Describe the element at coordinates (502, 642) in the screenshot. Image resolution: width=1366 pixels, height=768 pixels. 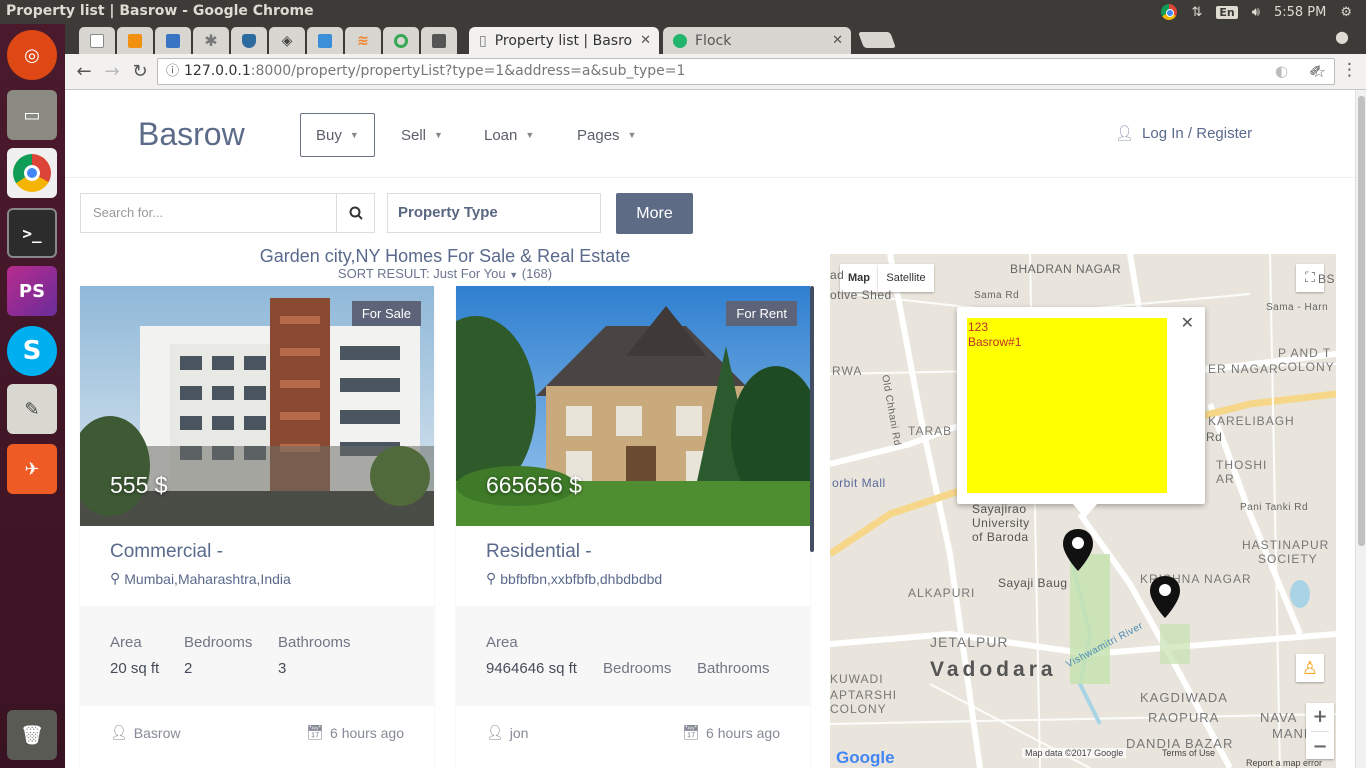
I see `area-label: Area` at that location.